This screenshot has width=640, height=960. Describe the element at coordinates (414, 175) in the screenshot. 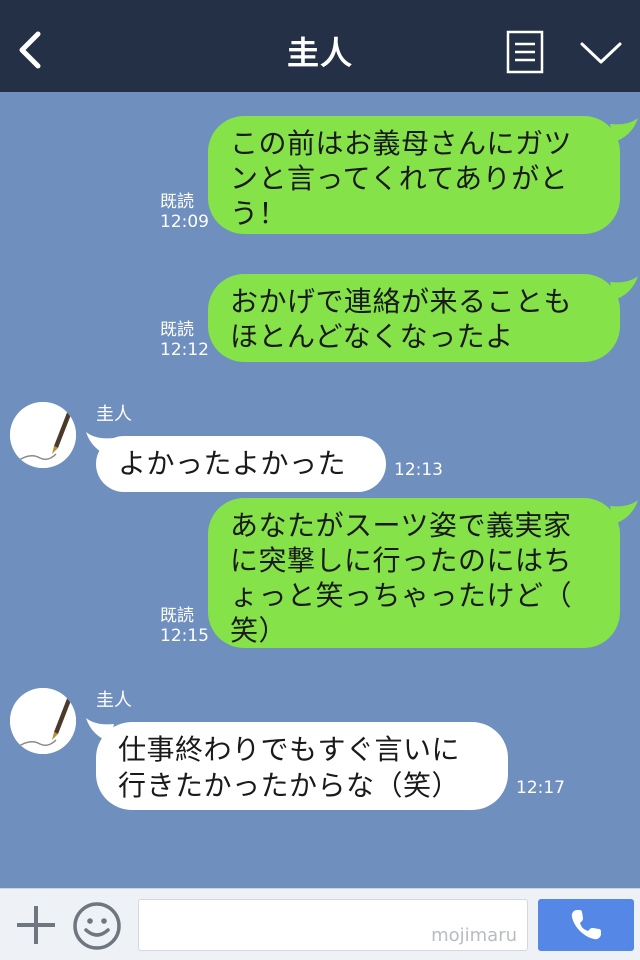

I see `outgoing-message-bubble: この前はお義母さんにガツ ンと言ってくれてありがと う！` at that location.